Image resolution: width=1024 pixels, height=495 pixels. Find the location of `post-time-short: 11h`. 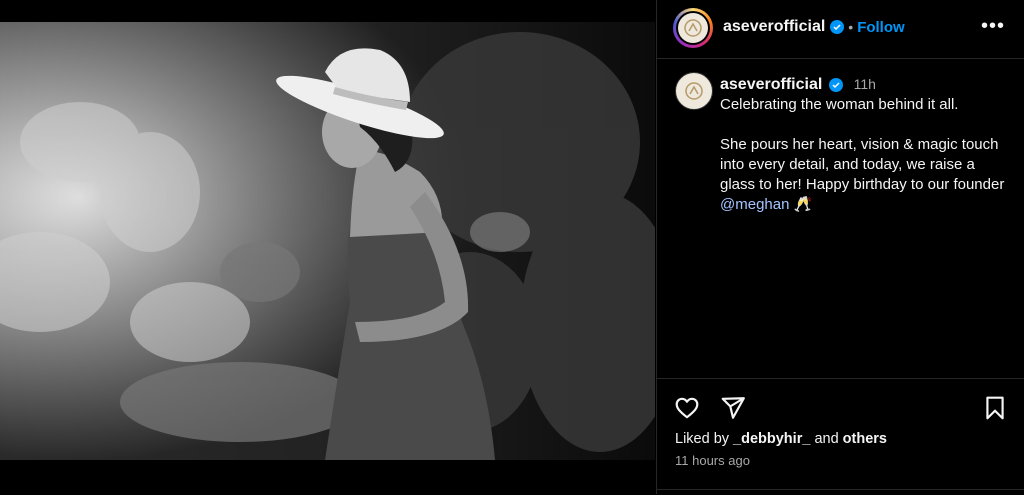

post-time-short: 11h is located at coordinates (865, 84).